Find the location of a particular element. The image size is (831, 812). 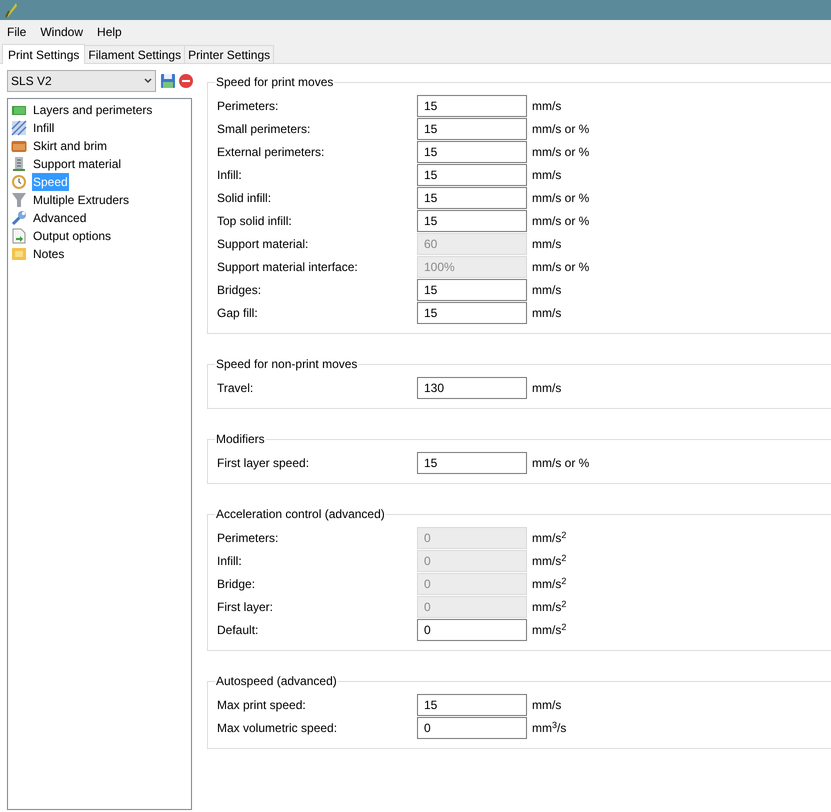

field-label: Travel: is located at coordinates (235, 388).